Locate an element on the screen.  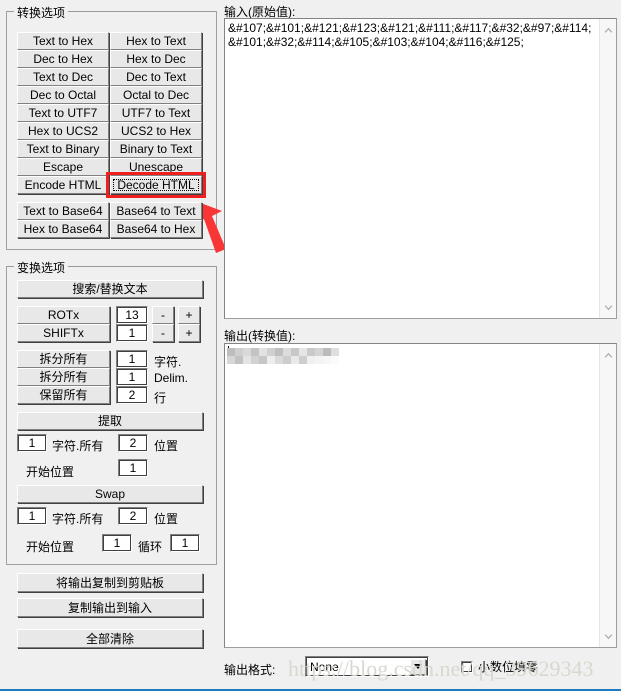
button-base64-to-hex: Base64 to Hex is located at coordinates (156, 229).